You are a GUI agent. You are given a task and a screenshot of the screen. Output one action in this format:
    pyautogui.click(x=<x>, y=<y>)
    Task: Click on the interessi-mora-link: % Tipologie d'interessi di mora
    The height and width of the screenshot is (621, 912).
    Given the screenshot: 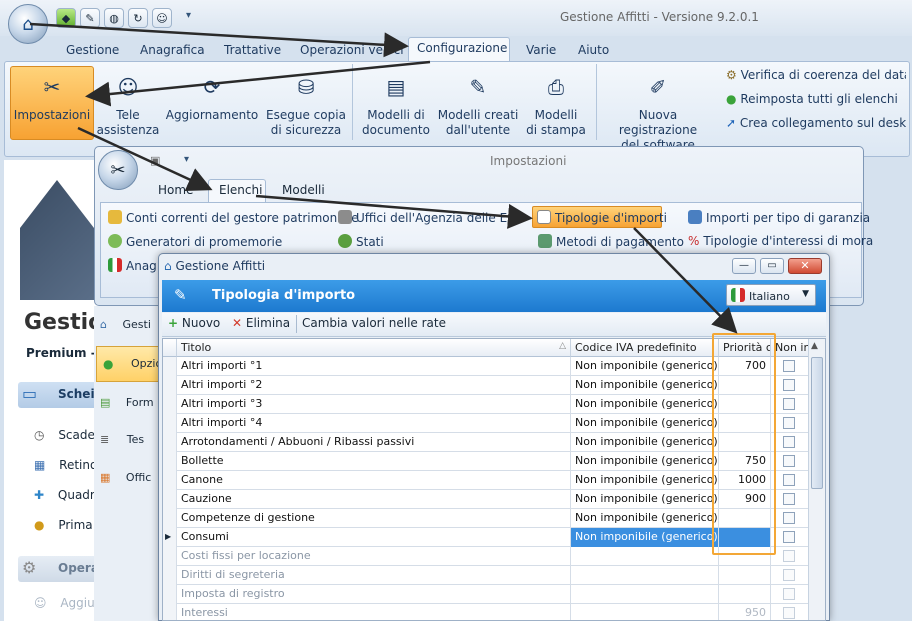 What is the action you would take?
    pyautogui.click(x=780, y=241)
    